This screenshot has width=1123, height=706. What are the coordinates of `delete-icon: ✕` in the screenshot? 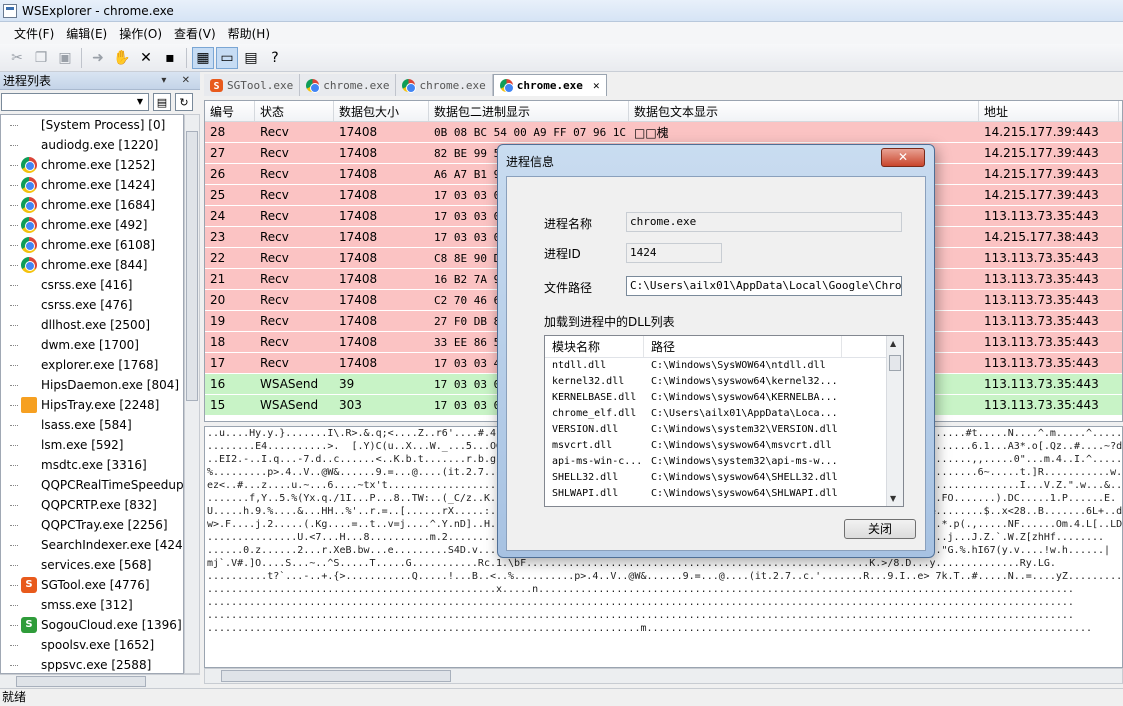 It's located at (146, 58).